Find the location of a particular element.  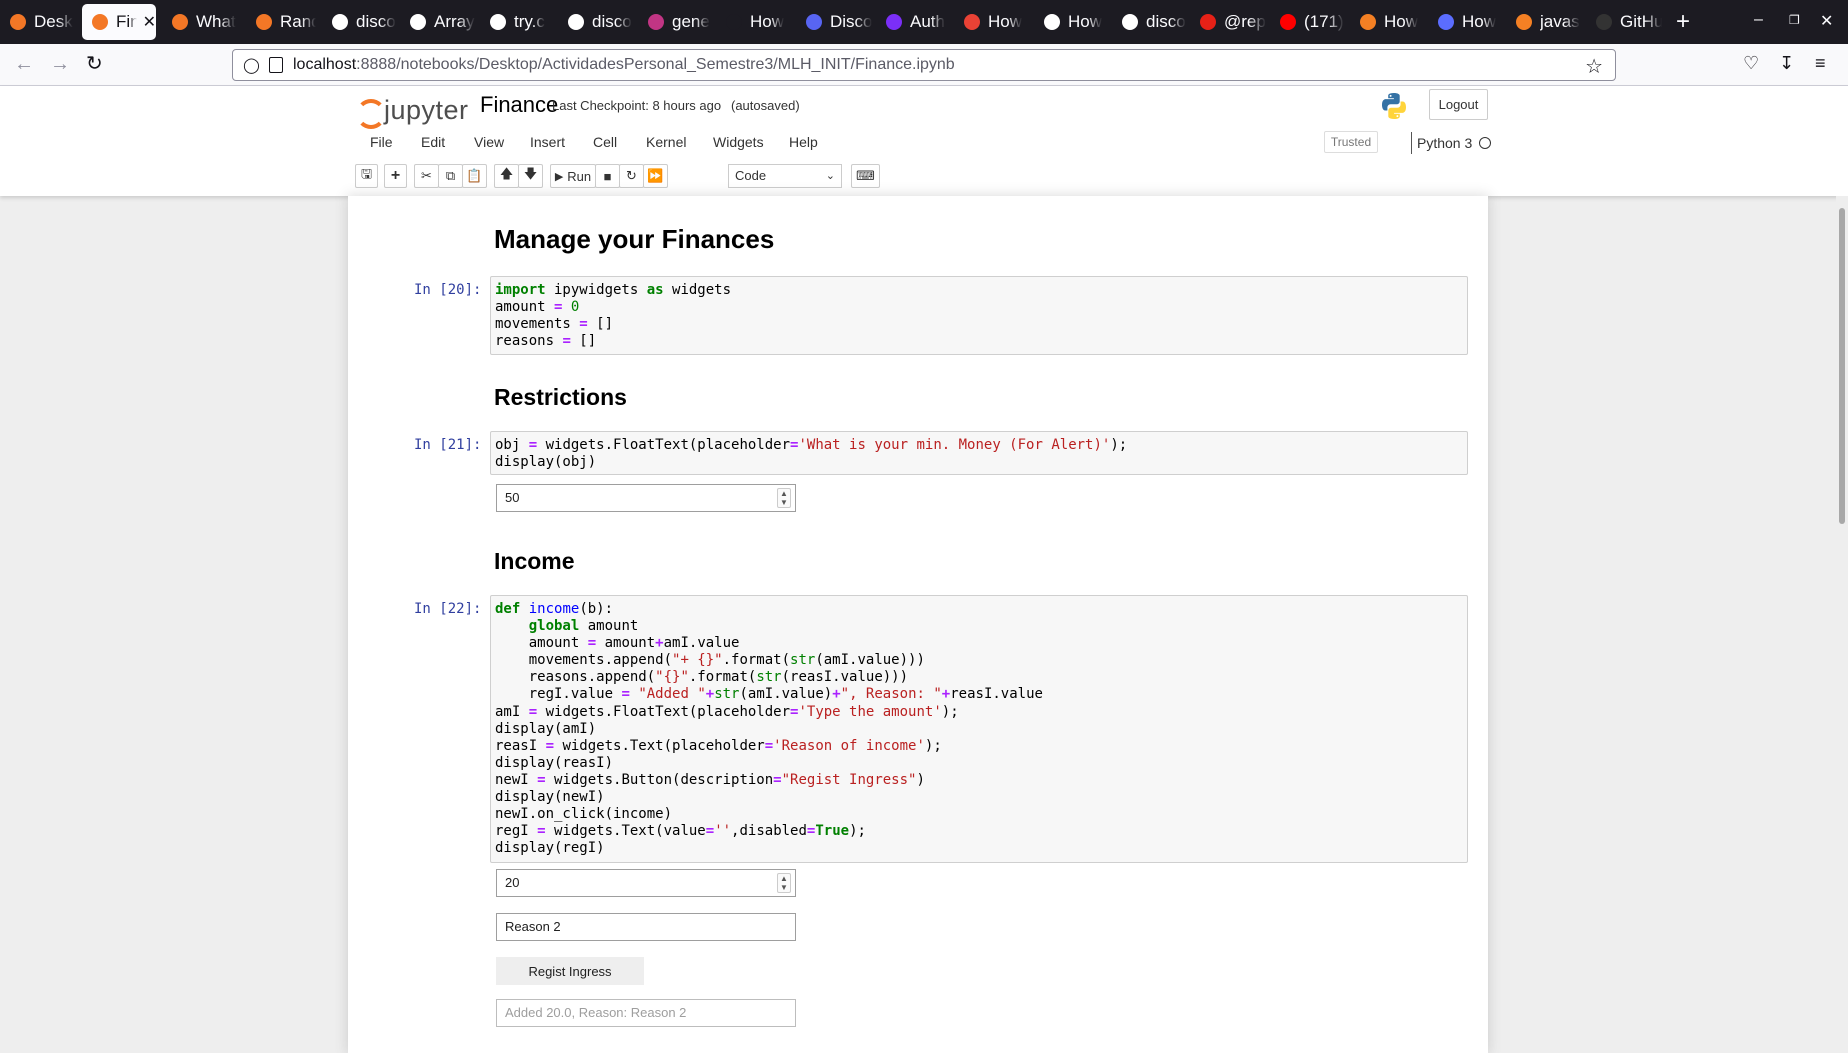

copy-icon: ⧉ is located at coordinates (450, 176).